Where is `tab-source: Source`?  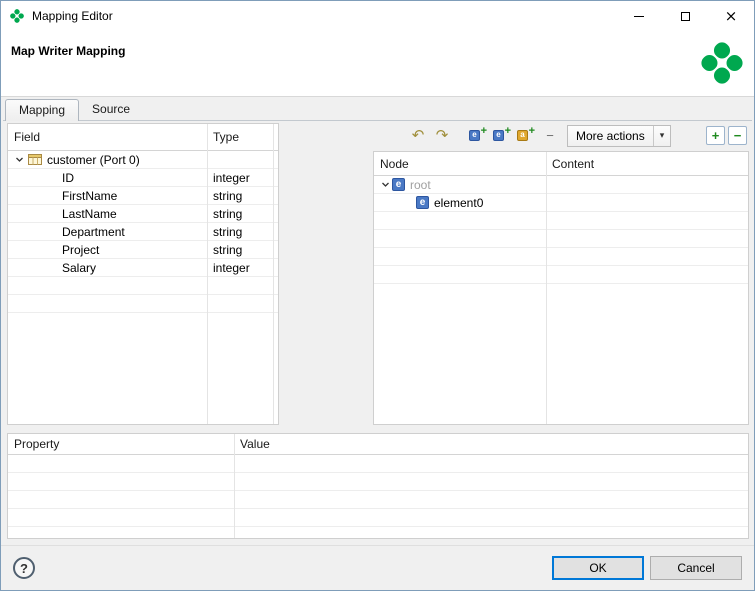
tab-source: Source is located at coordinates (111, 109).